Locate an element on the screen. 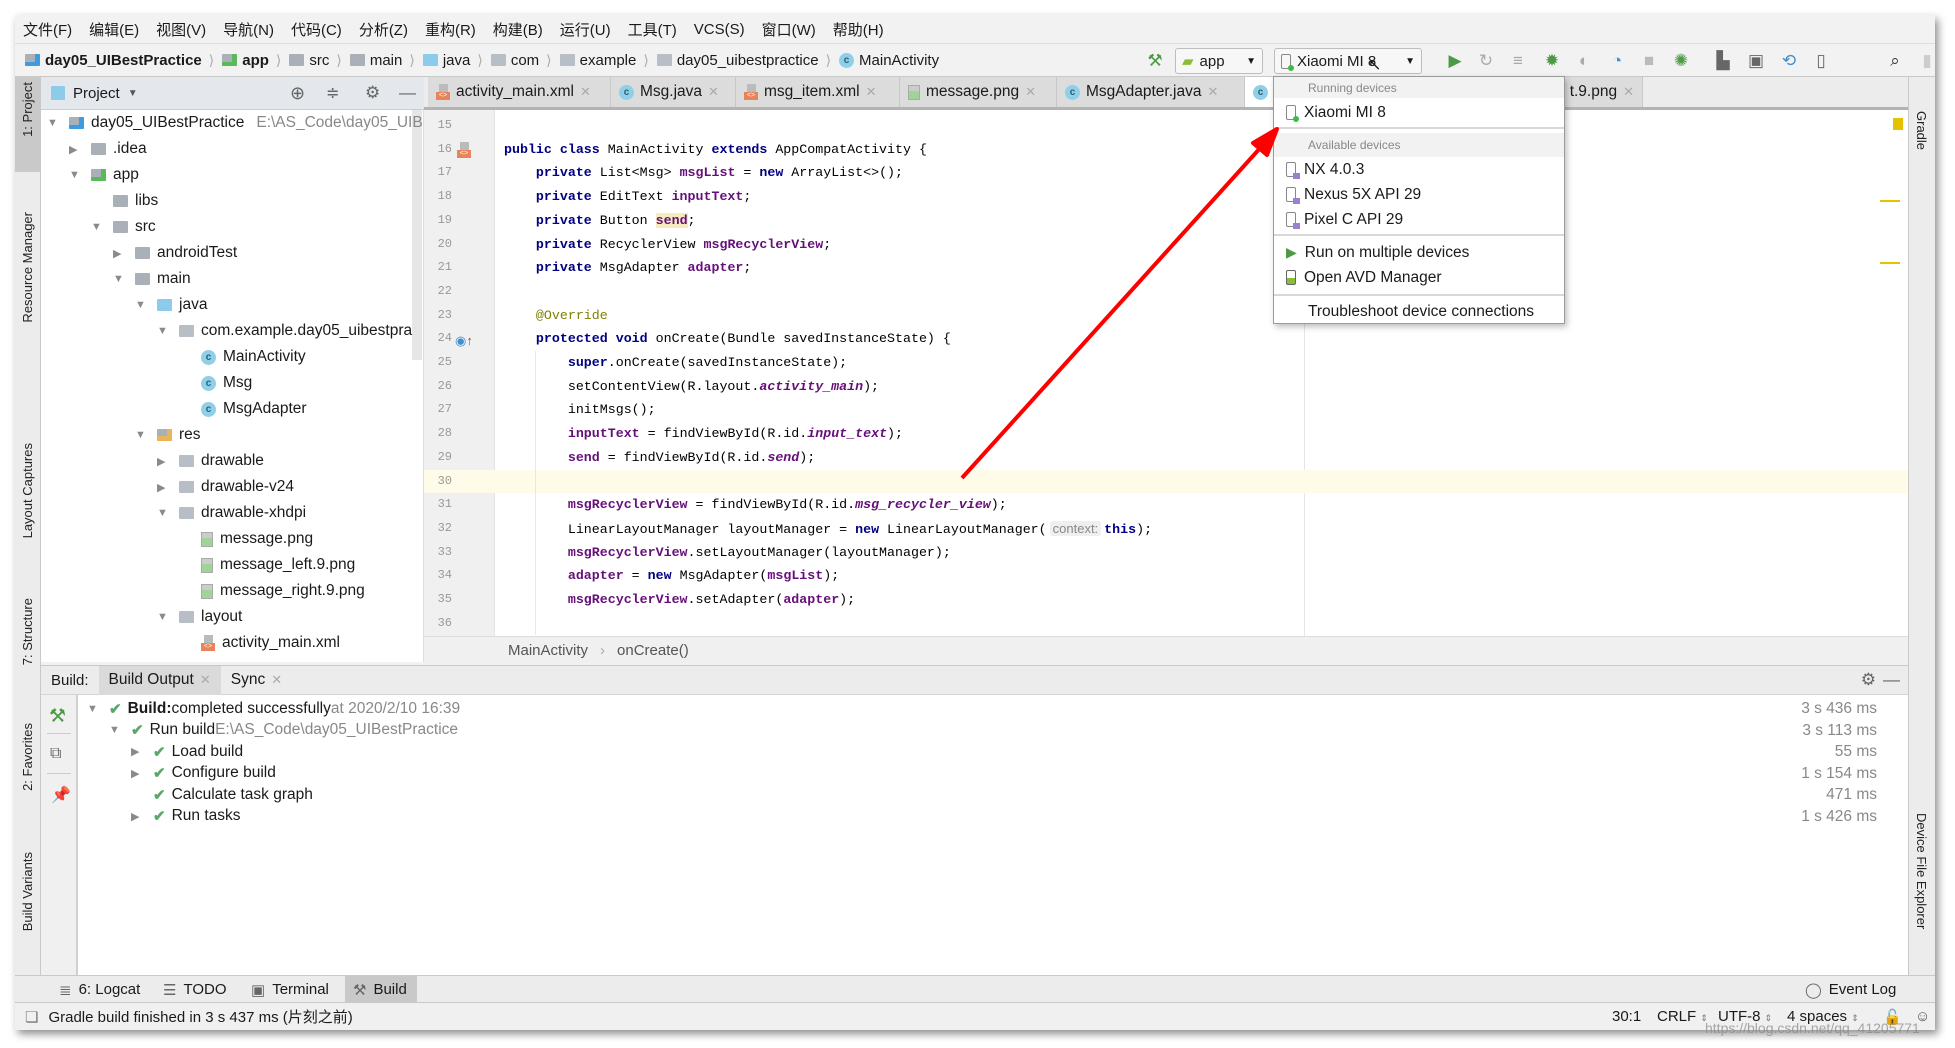  breadcrumb-item: src ⟩ is located at coordinates (317, 60).